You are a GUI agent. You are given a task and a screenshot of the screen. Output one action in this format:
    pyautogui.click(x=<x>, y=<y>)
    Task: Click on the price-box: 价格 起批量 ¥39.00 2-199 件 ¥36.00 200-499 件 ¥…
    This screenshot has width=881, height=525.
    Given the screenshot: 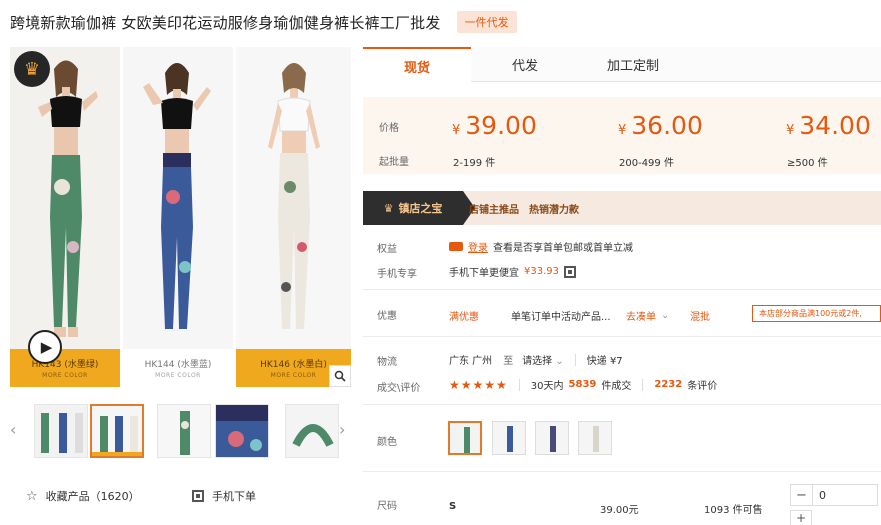 What is the action you would take?
    pyautogui.click(x=622, y=135)
    